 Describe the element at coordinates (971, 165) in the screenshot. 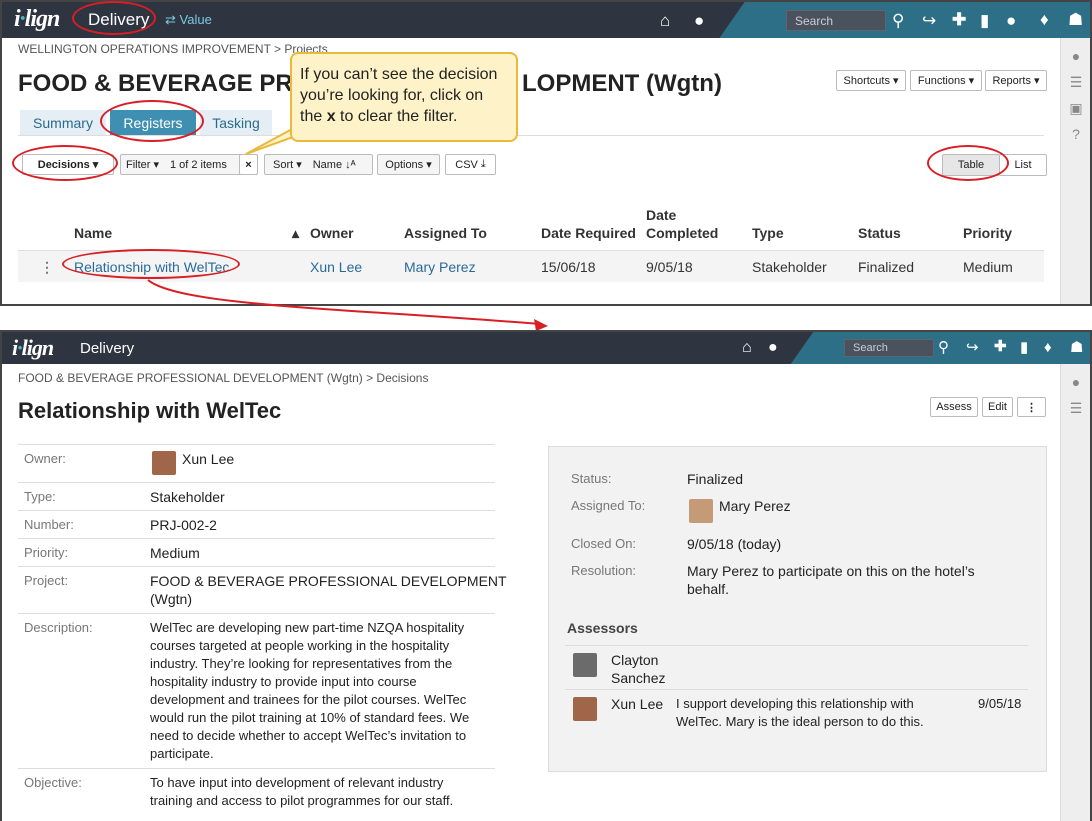

I see `table-view-button: Table` at that location.